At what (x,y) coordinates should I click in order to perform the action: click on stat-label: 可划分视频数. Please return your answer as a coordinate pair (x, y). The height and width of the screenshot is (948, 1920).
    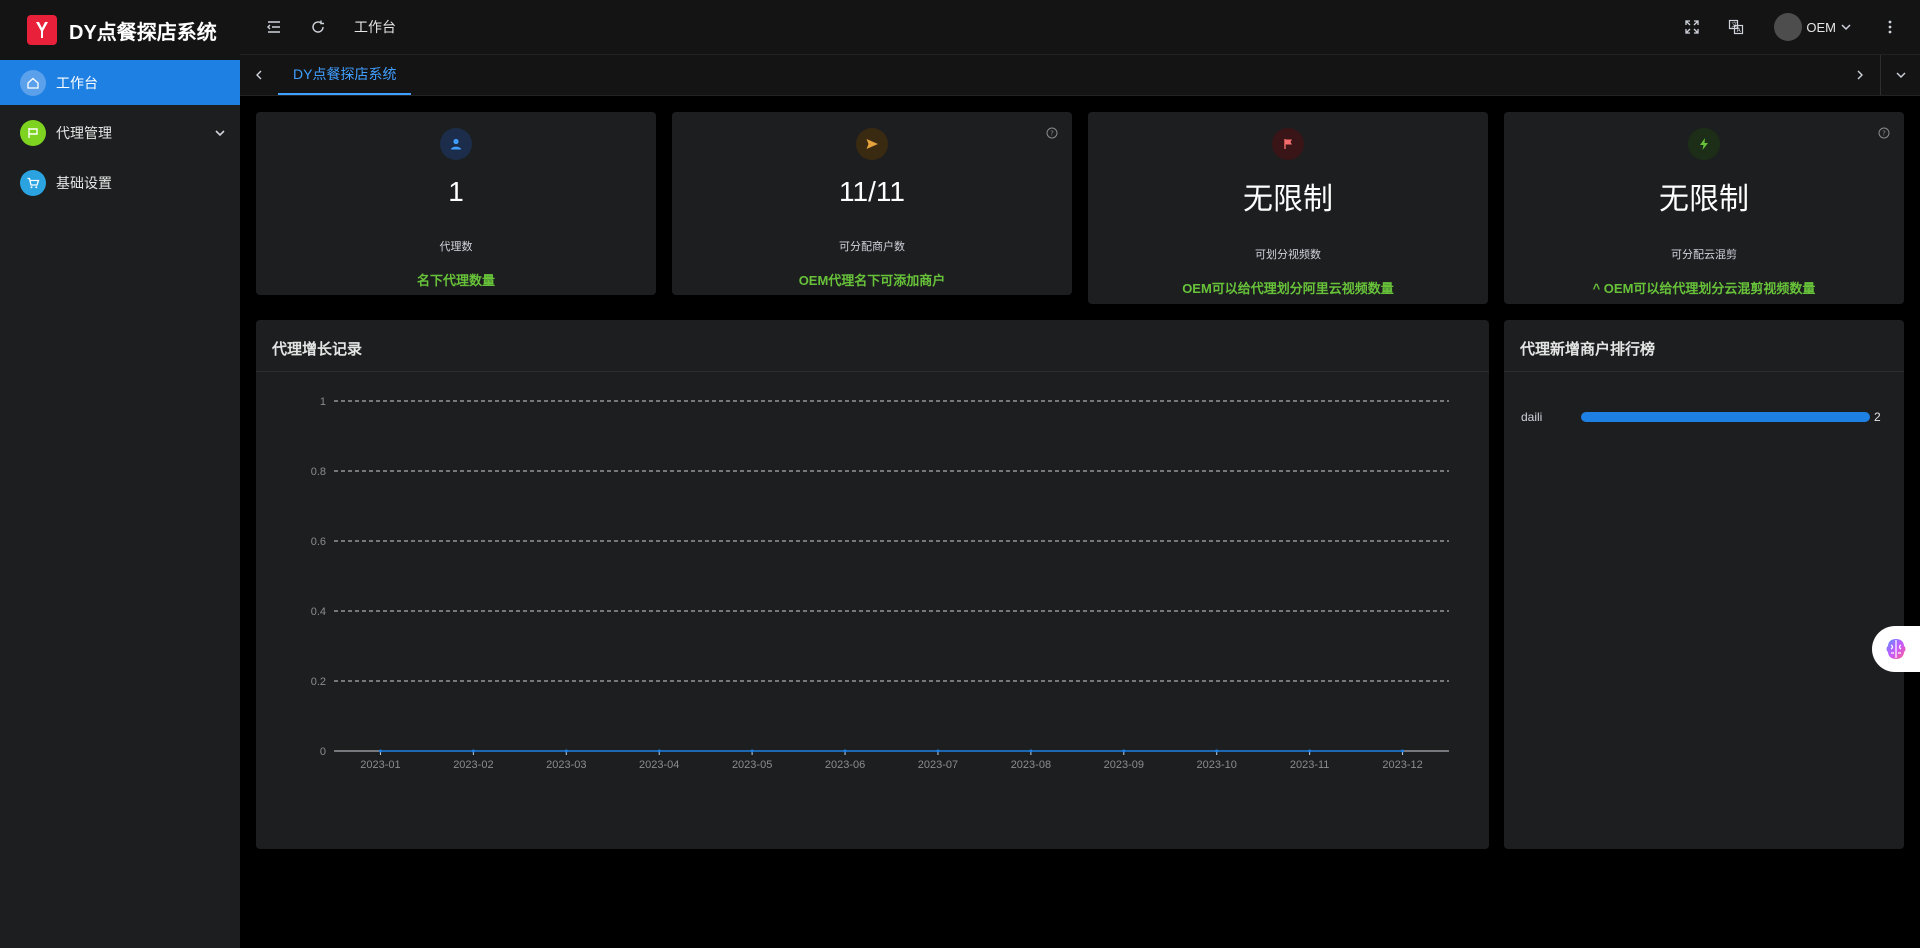
    Looking at the image, I should click on (1288, 255).